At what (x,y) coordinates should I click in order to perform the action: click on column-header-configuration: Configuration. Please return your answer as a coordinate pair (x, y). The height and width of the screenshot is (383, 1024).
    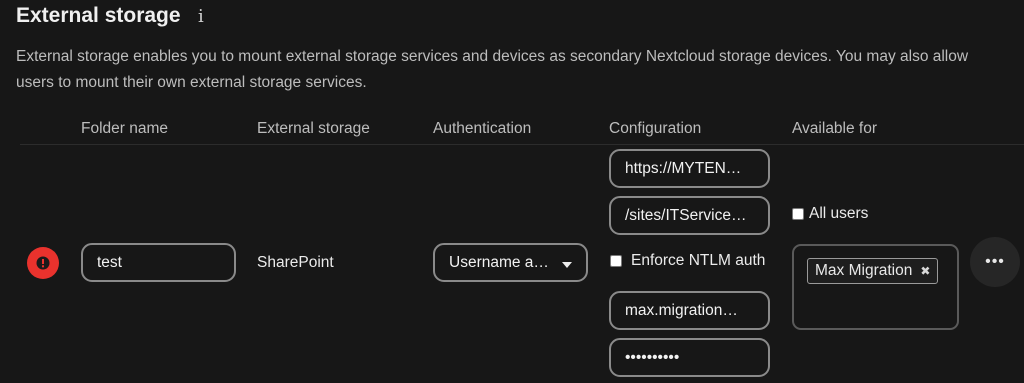
    Looking at the image, I should click on (655, 128).